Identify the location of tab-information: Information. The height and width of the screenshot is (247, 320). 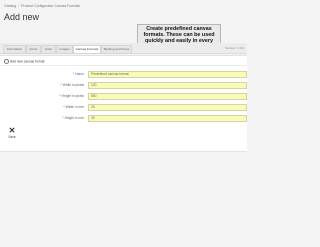
(14, 49).